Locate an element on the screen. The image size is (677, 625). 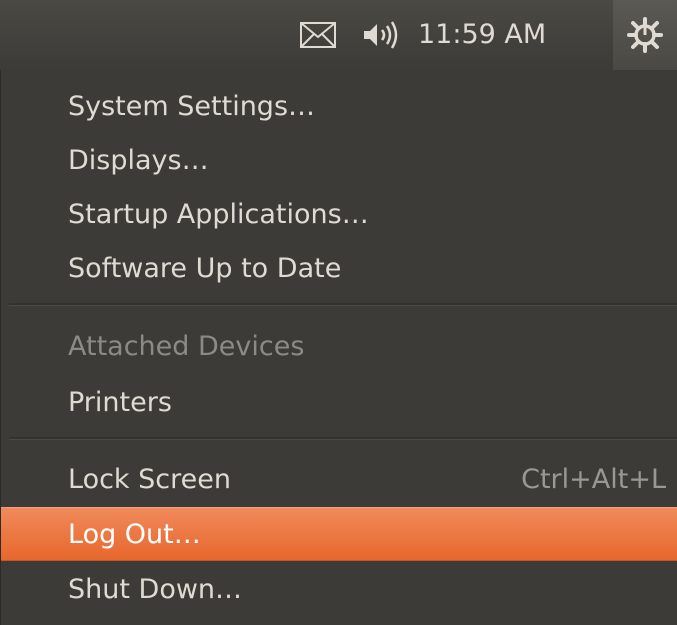
power-gear-icon is located at coordinates (645, 35).